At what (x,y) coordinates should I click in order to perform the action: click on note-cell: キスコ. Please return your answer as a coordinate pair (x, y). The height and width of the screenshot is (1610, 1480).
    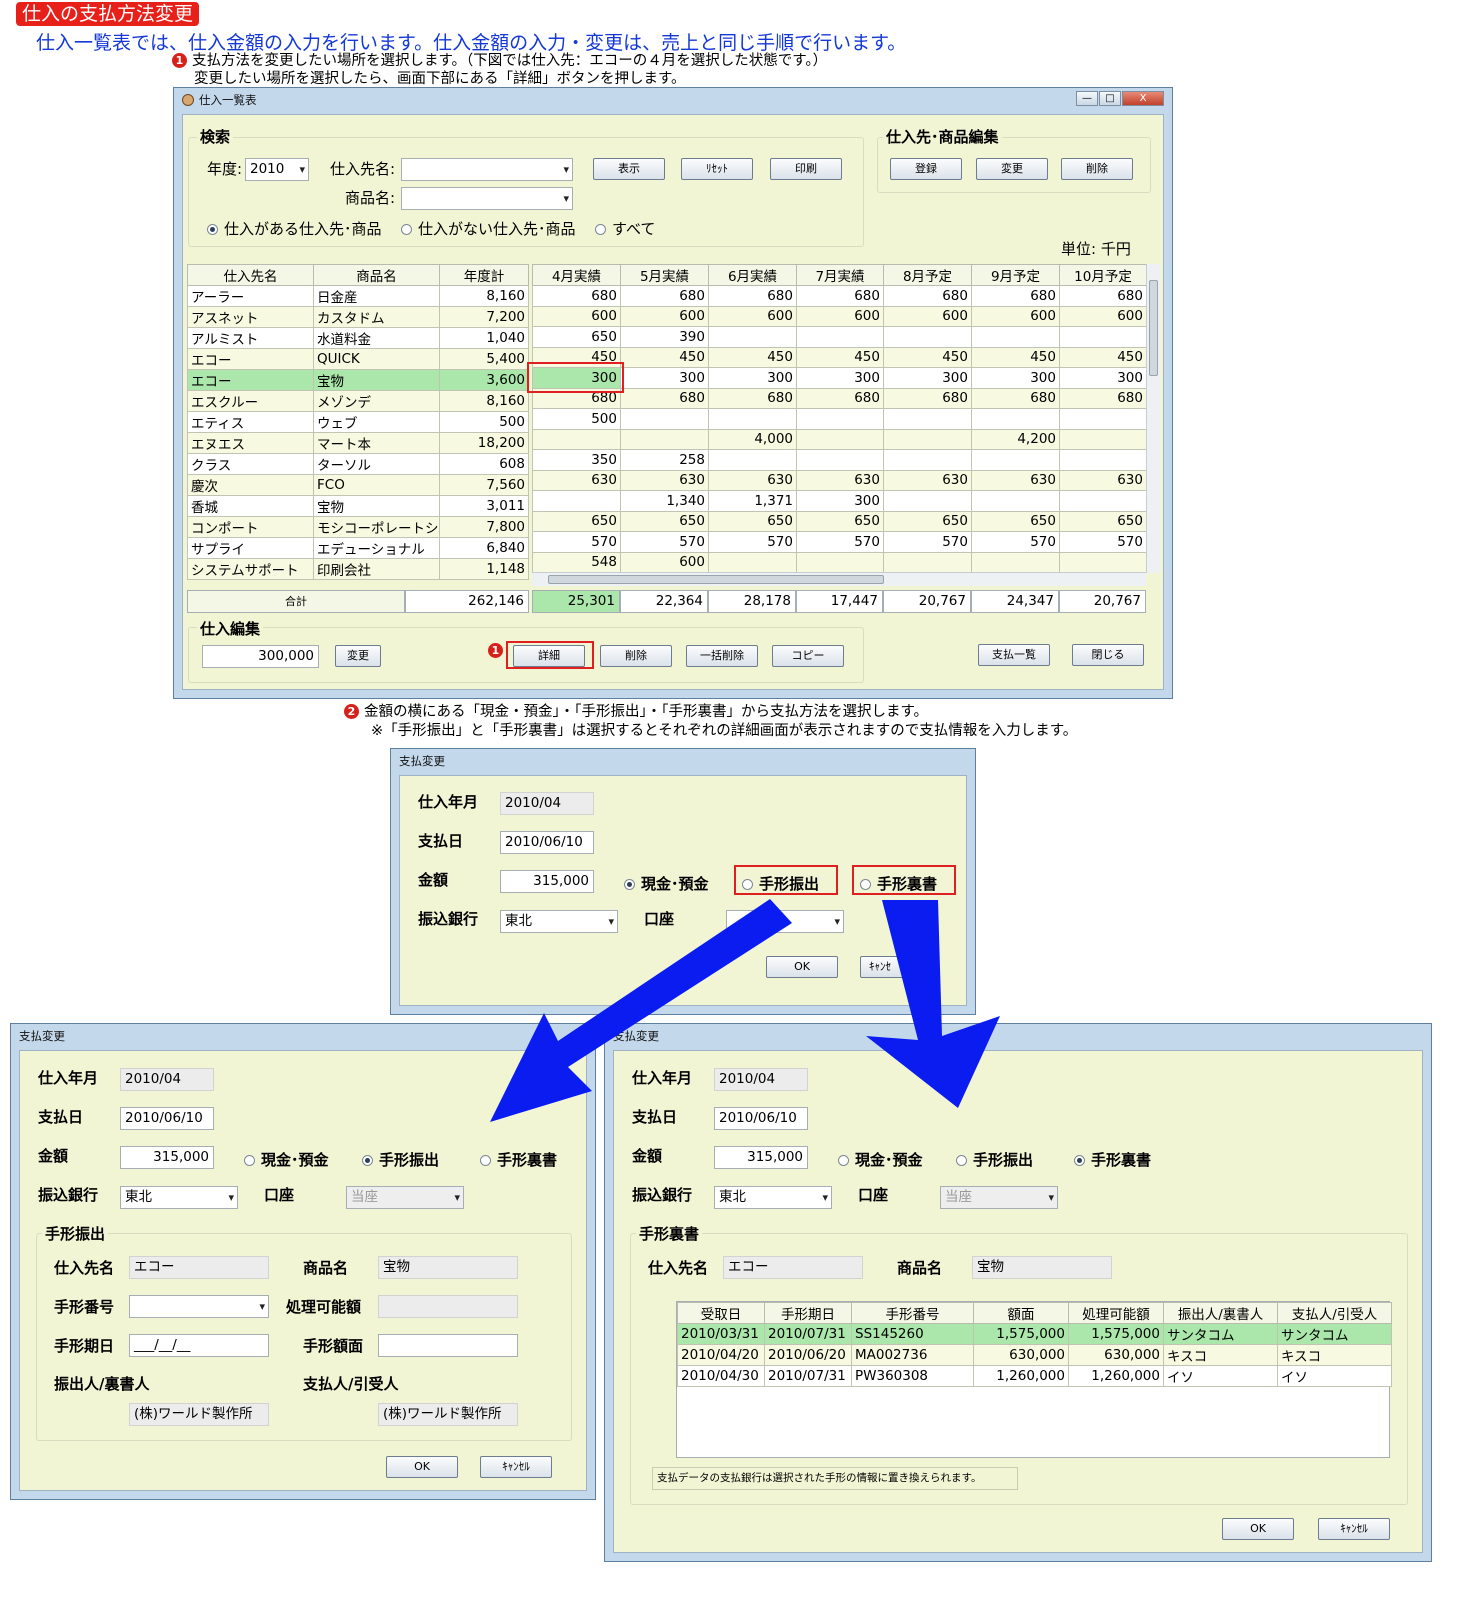
    Looking at the image, I should click on (1334, 1355).